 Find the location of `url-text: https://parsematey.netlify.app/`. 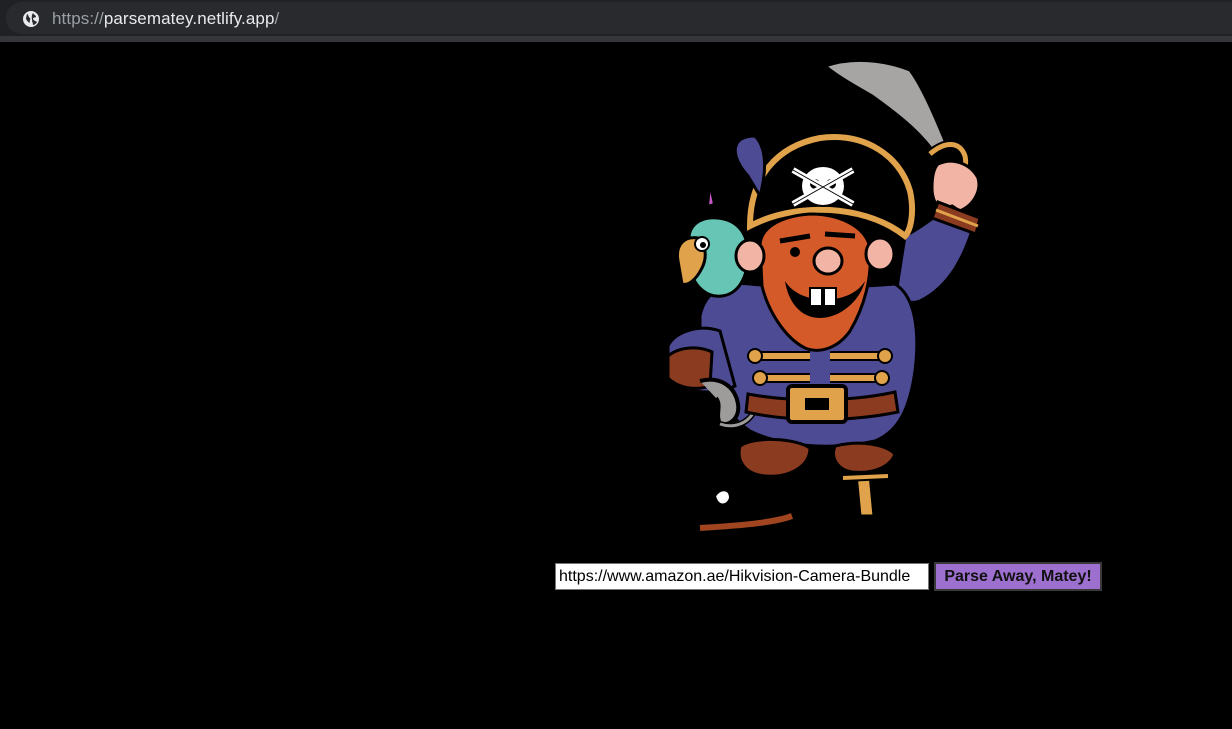

url-text: https://parsematey.netlify.app/ is located at coordinates (165, 19).